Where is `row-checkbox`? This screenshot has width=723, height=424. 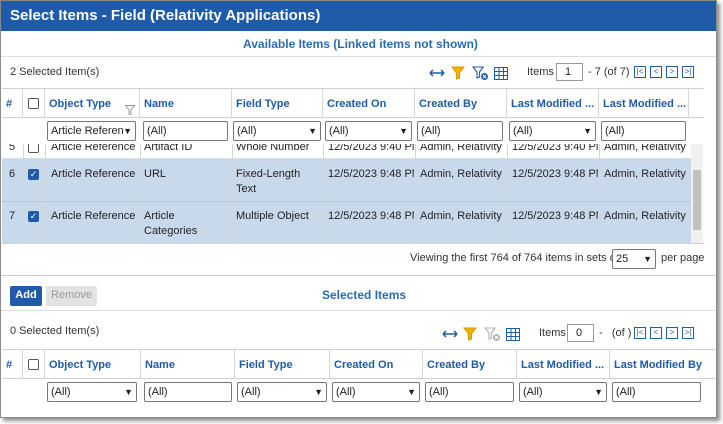 row-checkbox is located at coordinates (33, 148).